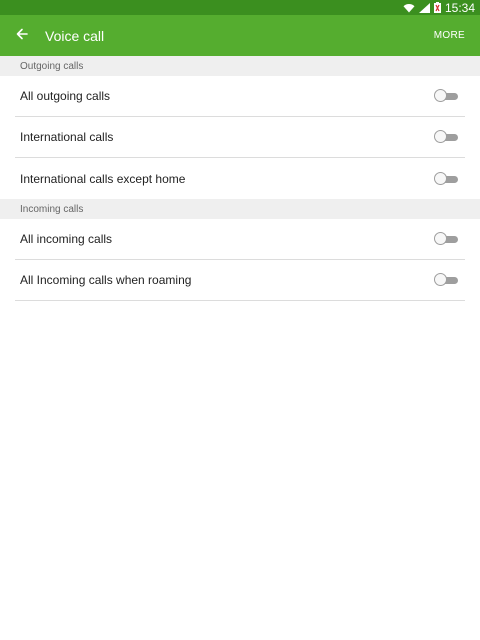 The width and height of the screenshot is (480, 640). What do you see at coordinates (240, 209) in the screenshot?
I see `section-header-incoming: Incoming calls` at bounding box center [240, 209].